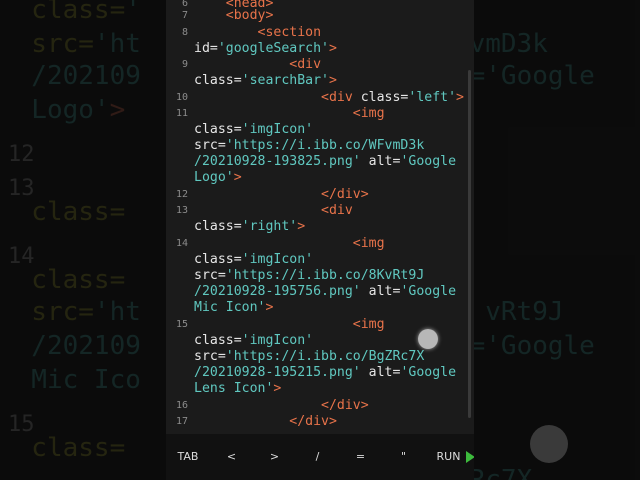  I want to click on line-number: 17, so click(181, 421).